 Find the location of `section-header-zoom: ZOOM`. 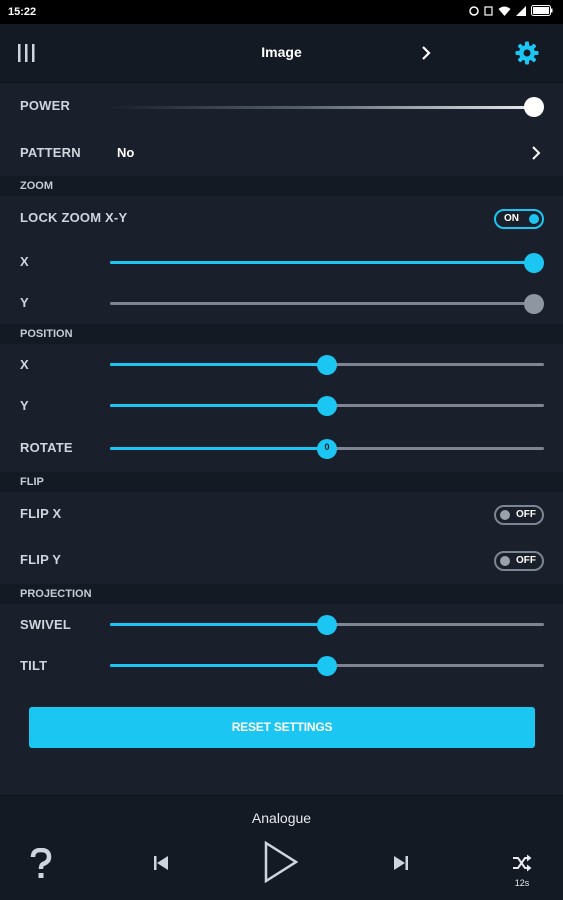

section-header-zoom: ZOOM is located at coordinates (281, 186).